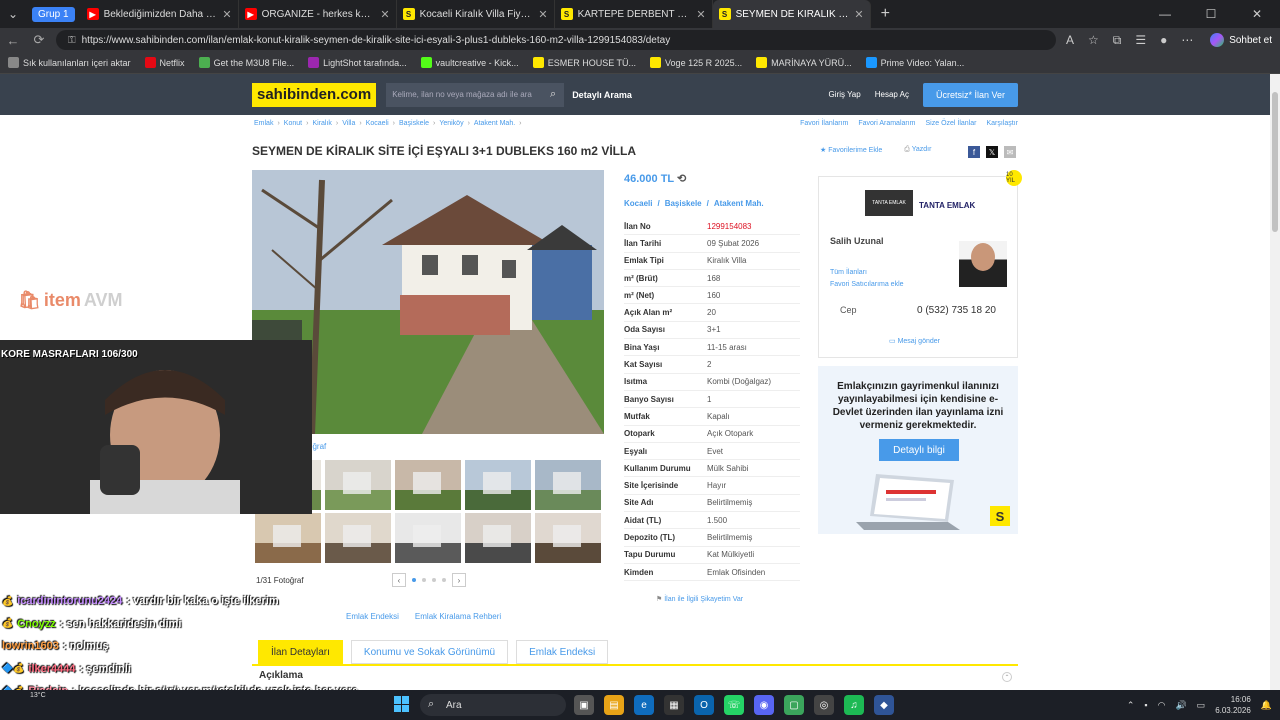  What do you see at coordinates (414, 123) in the screenshot?
I see `breadcrumb-item: Başiskele` at bounding box center [414, 123].